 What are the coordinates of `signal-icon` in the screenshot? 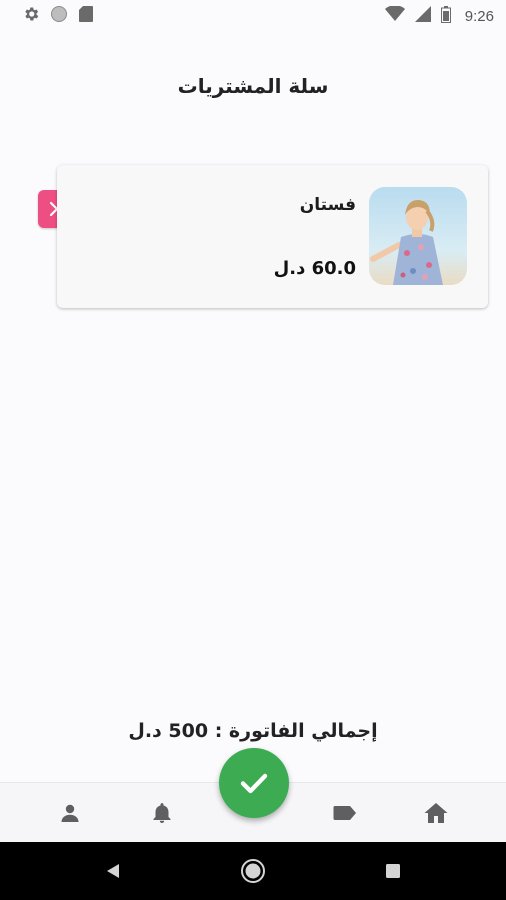 It's located at (422, 16).